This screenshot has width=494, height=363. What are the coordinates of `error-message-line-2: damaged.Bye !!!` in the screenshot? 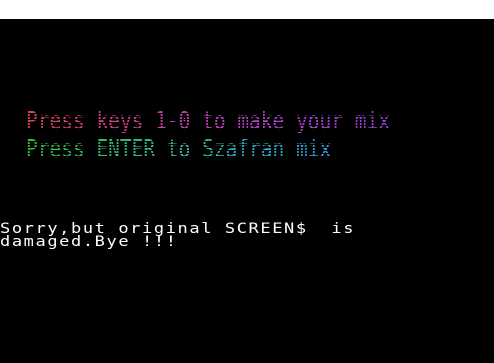 It's located at (89, 241).